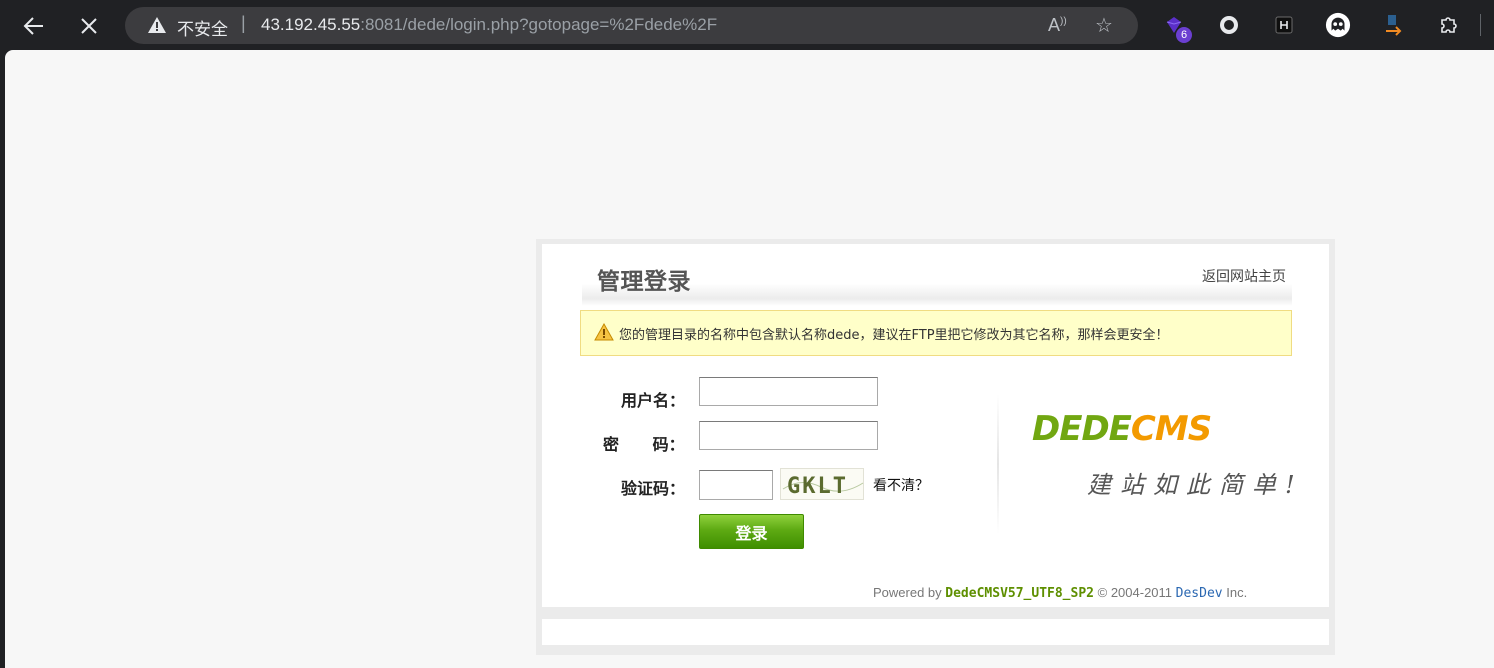  I want to click on password-label: 密 码：, so click(644, 444).